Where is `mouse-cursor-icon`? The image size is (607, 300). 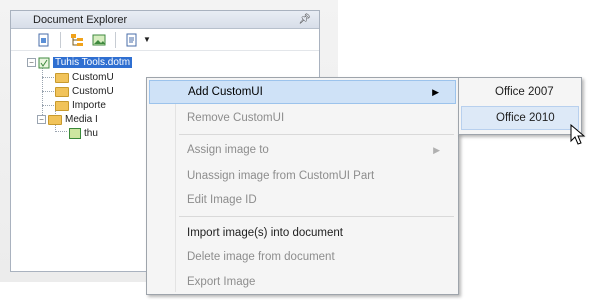 mouse-cursor-icon is located at coordinates (578, 134).